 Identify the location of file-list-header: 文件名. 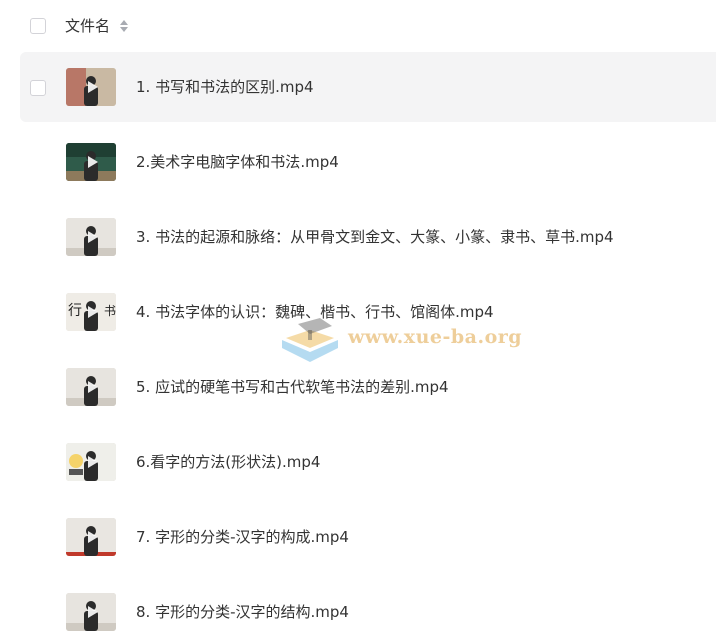
(358, 26).